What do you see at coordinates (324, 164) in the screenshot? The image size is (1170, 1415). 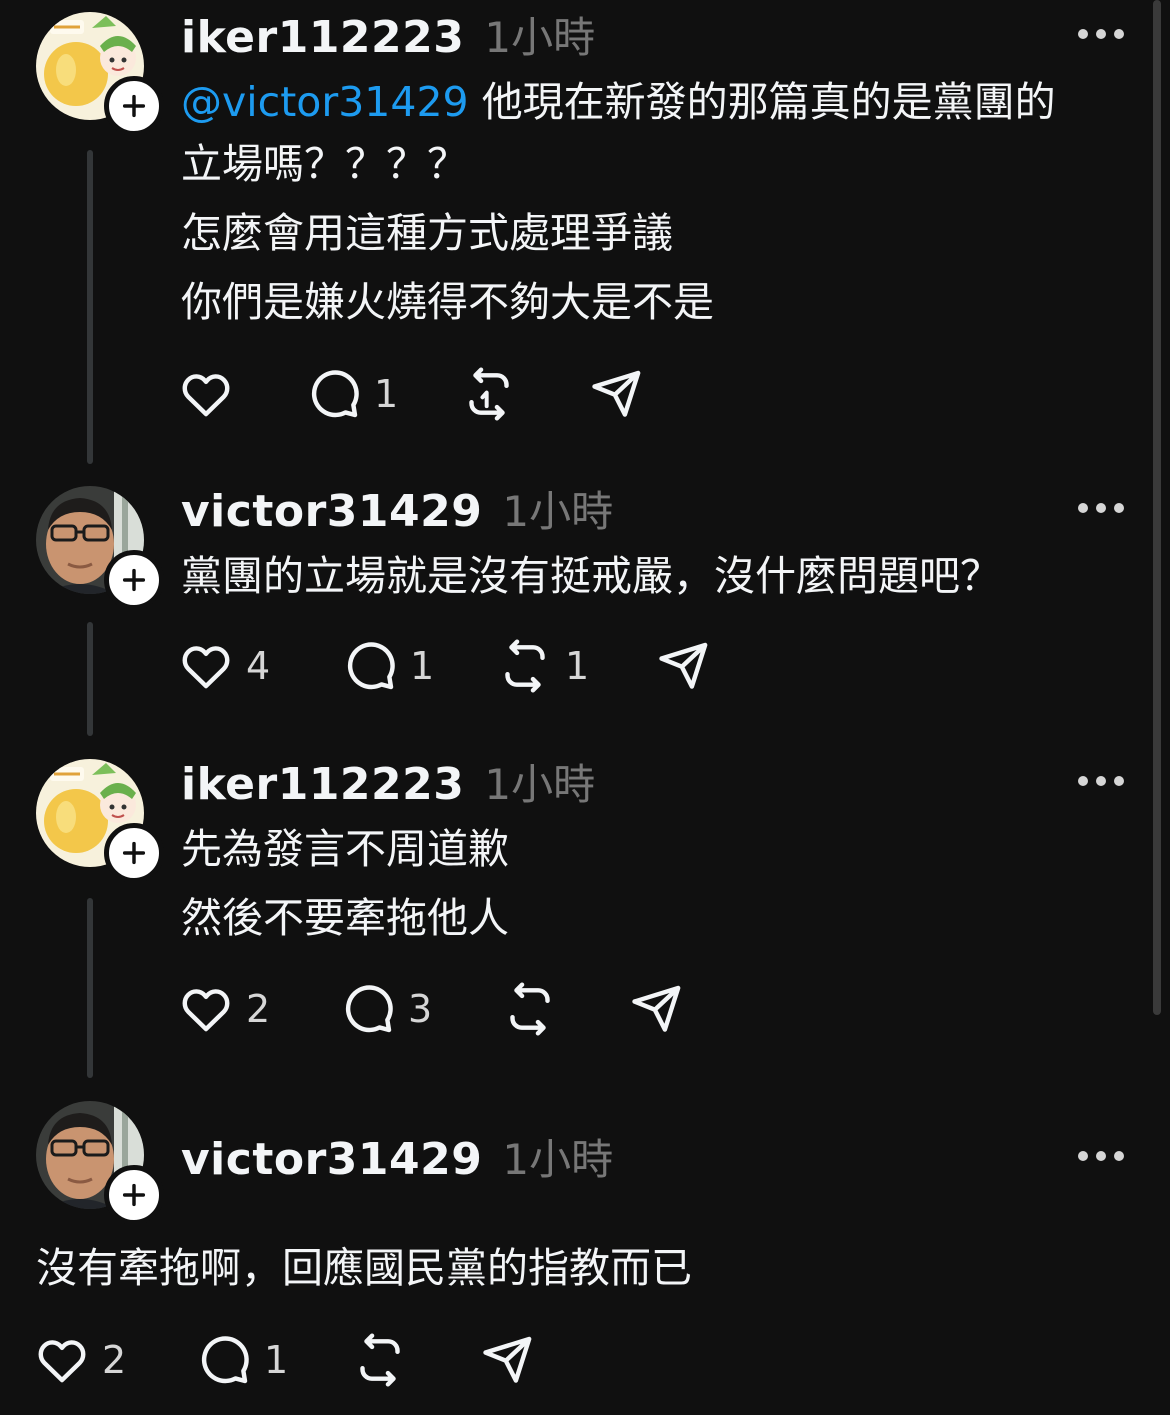 I see `post-text-line: 立場嗎？？？？` at bounding box center [324, 164].